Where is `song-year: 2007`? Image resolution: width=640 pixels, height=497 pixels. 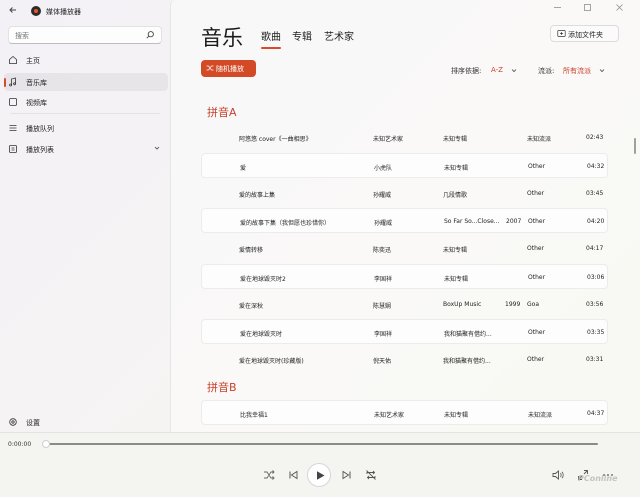
song-year: 2007 is located at coordinates (514, 221).